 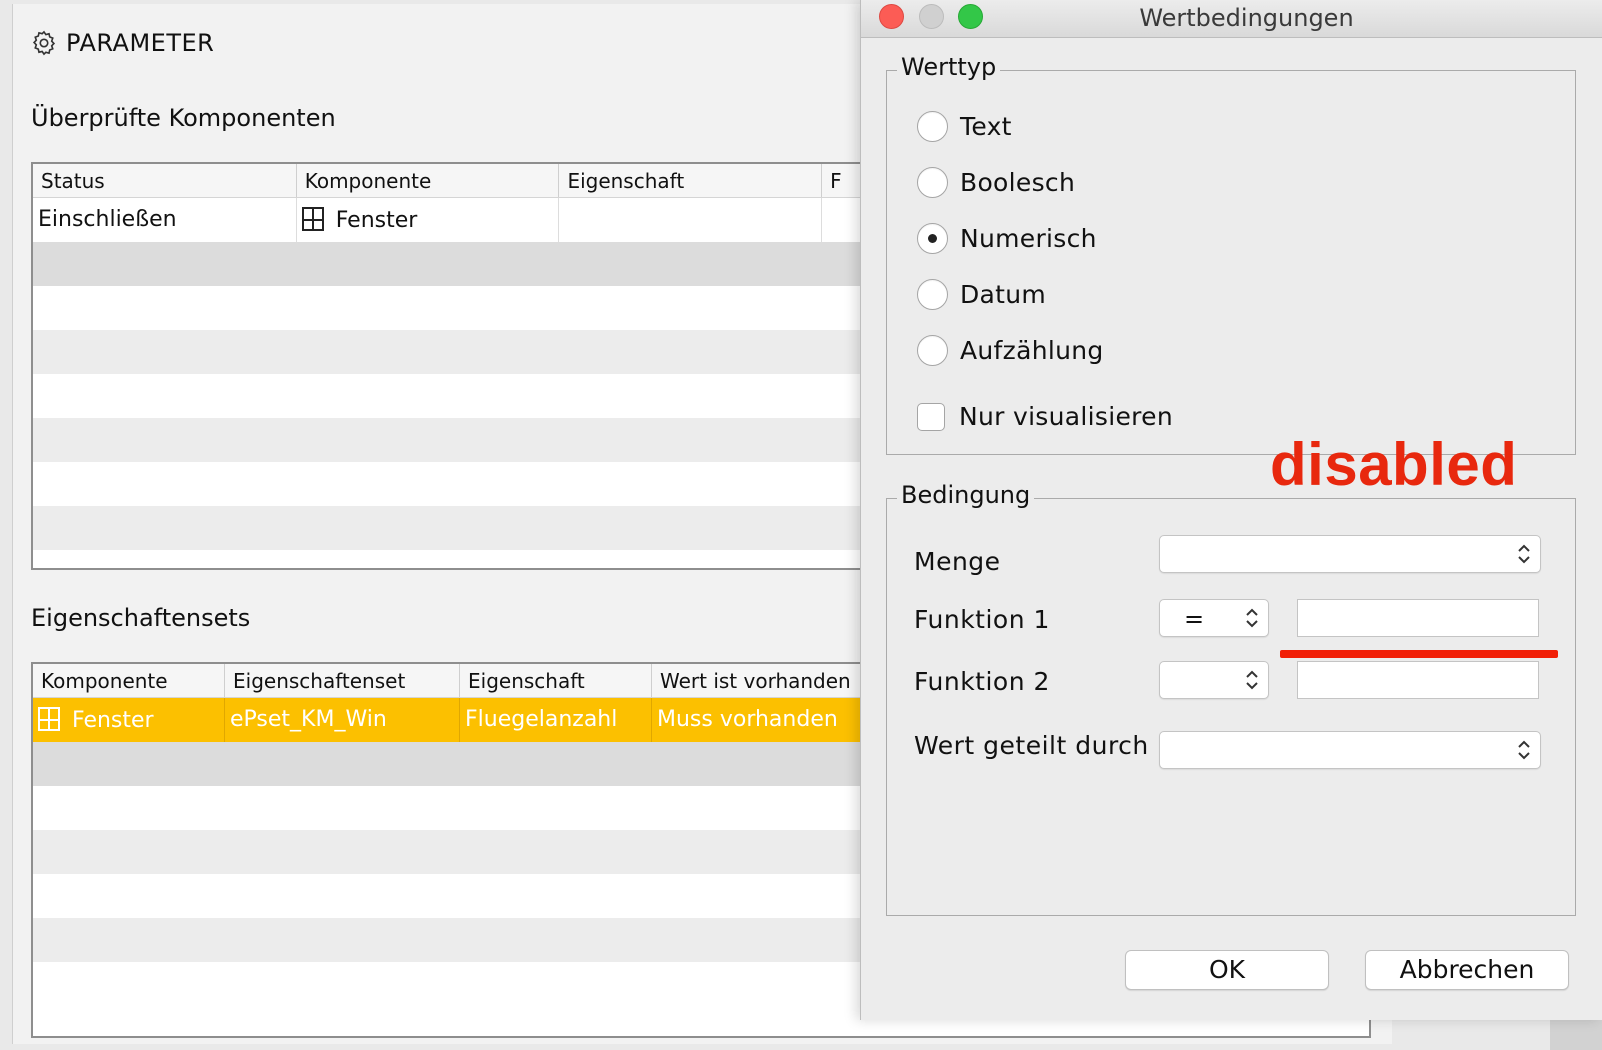 What do you see at coordinates (1467, 970) in the screenshot?
I see `cancel-button: Abbrechen` at bounding box center [1467, 970].